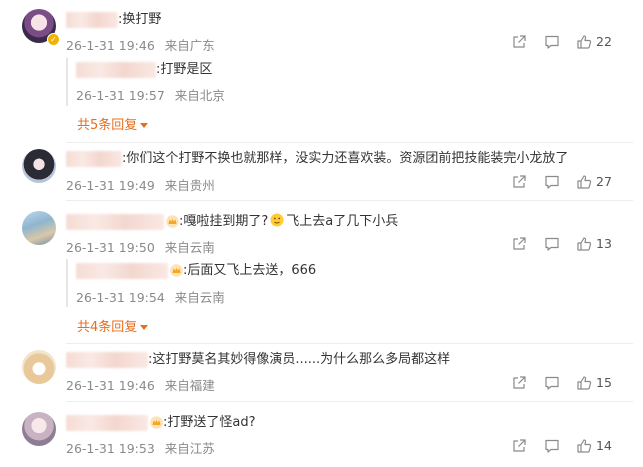 This screenshot has width=643, height=467. What do you see at coordinates (569, 183) in the screenshot?
I see `comment-actions: 27` at bounding box center [569, 183].